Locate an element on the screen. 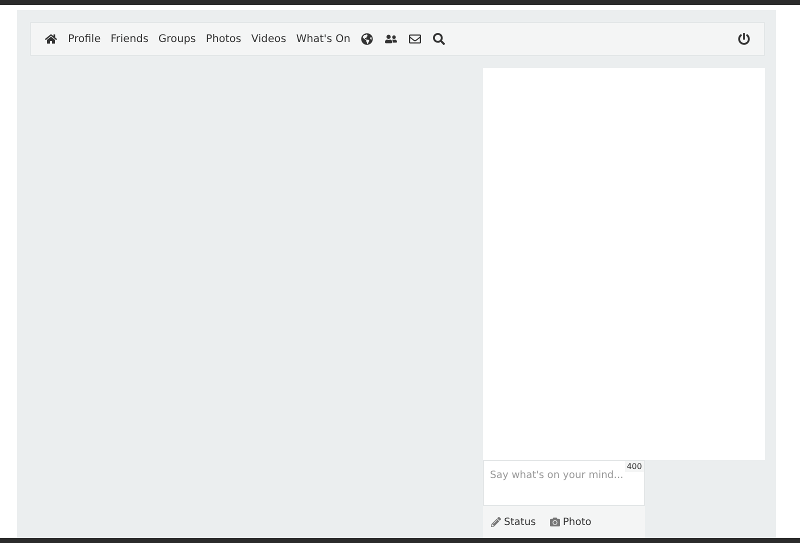 The width and height of the screenshot is (800, 543). photo-button: Photo is located at coordinates (571, 522).